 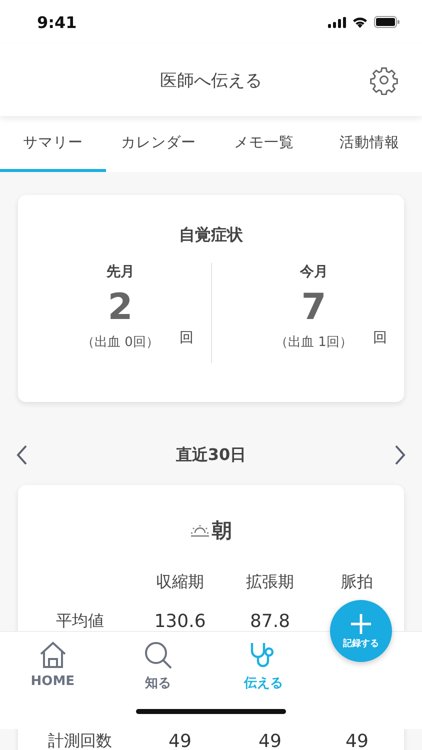 What do you see at coordinates (357, 582) in the screenshot?
I see `column-header: 脈拍` at bounding box center [357, 582].